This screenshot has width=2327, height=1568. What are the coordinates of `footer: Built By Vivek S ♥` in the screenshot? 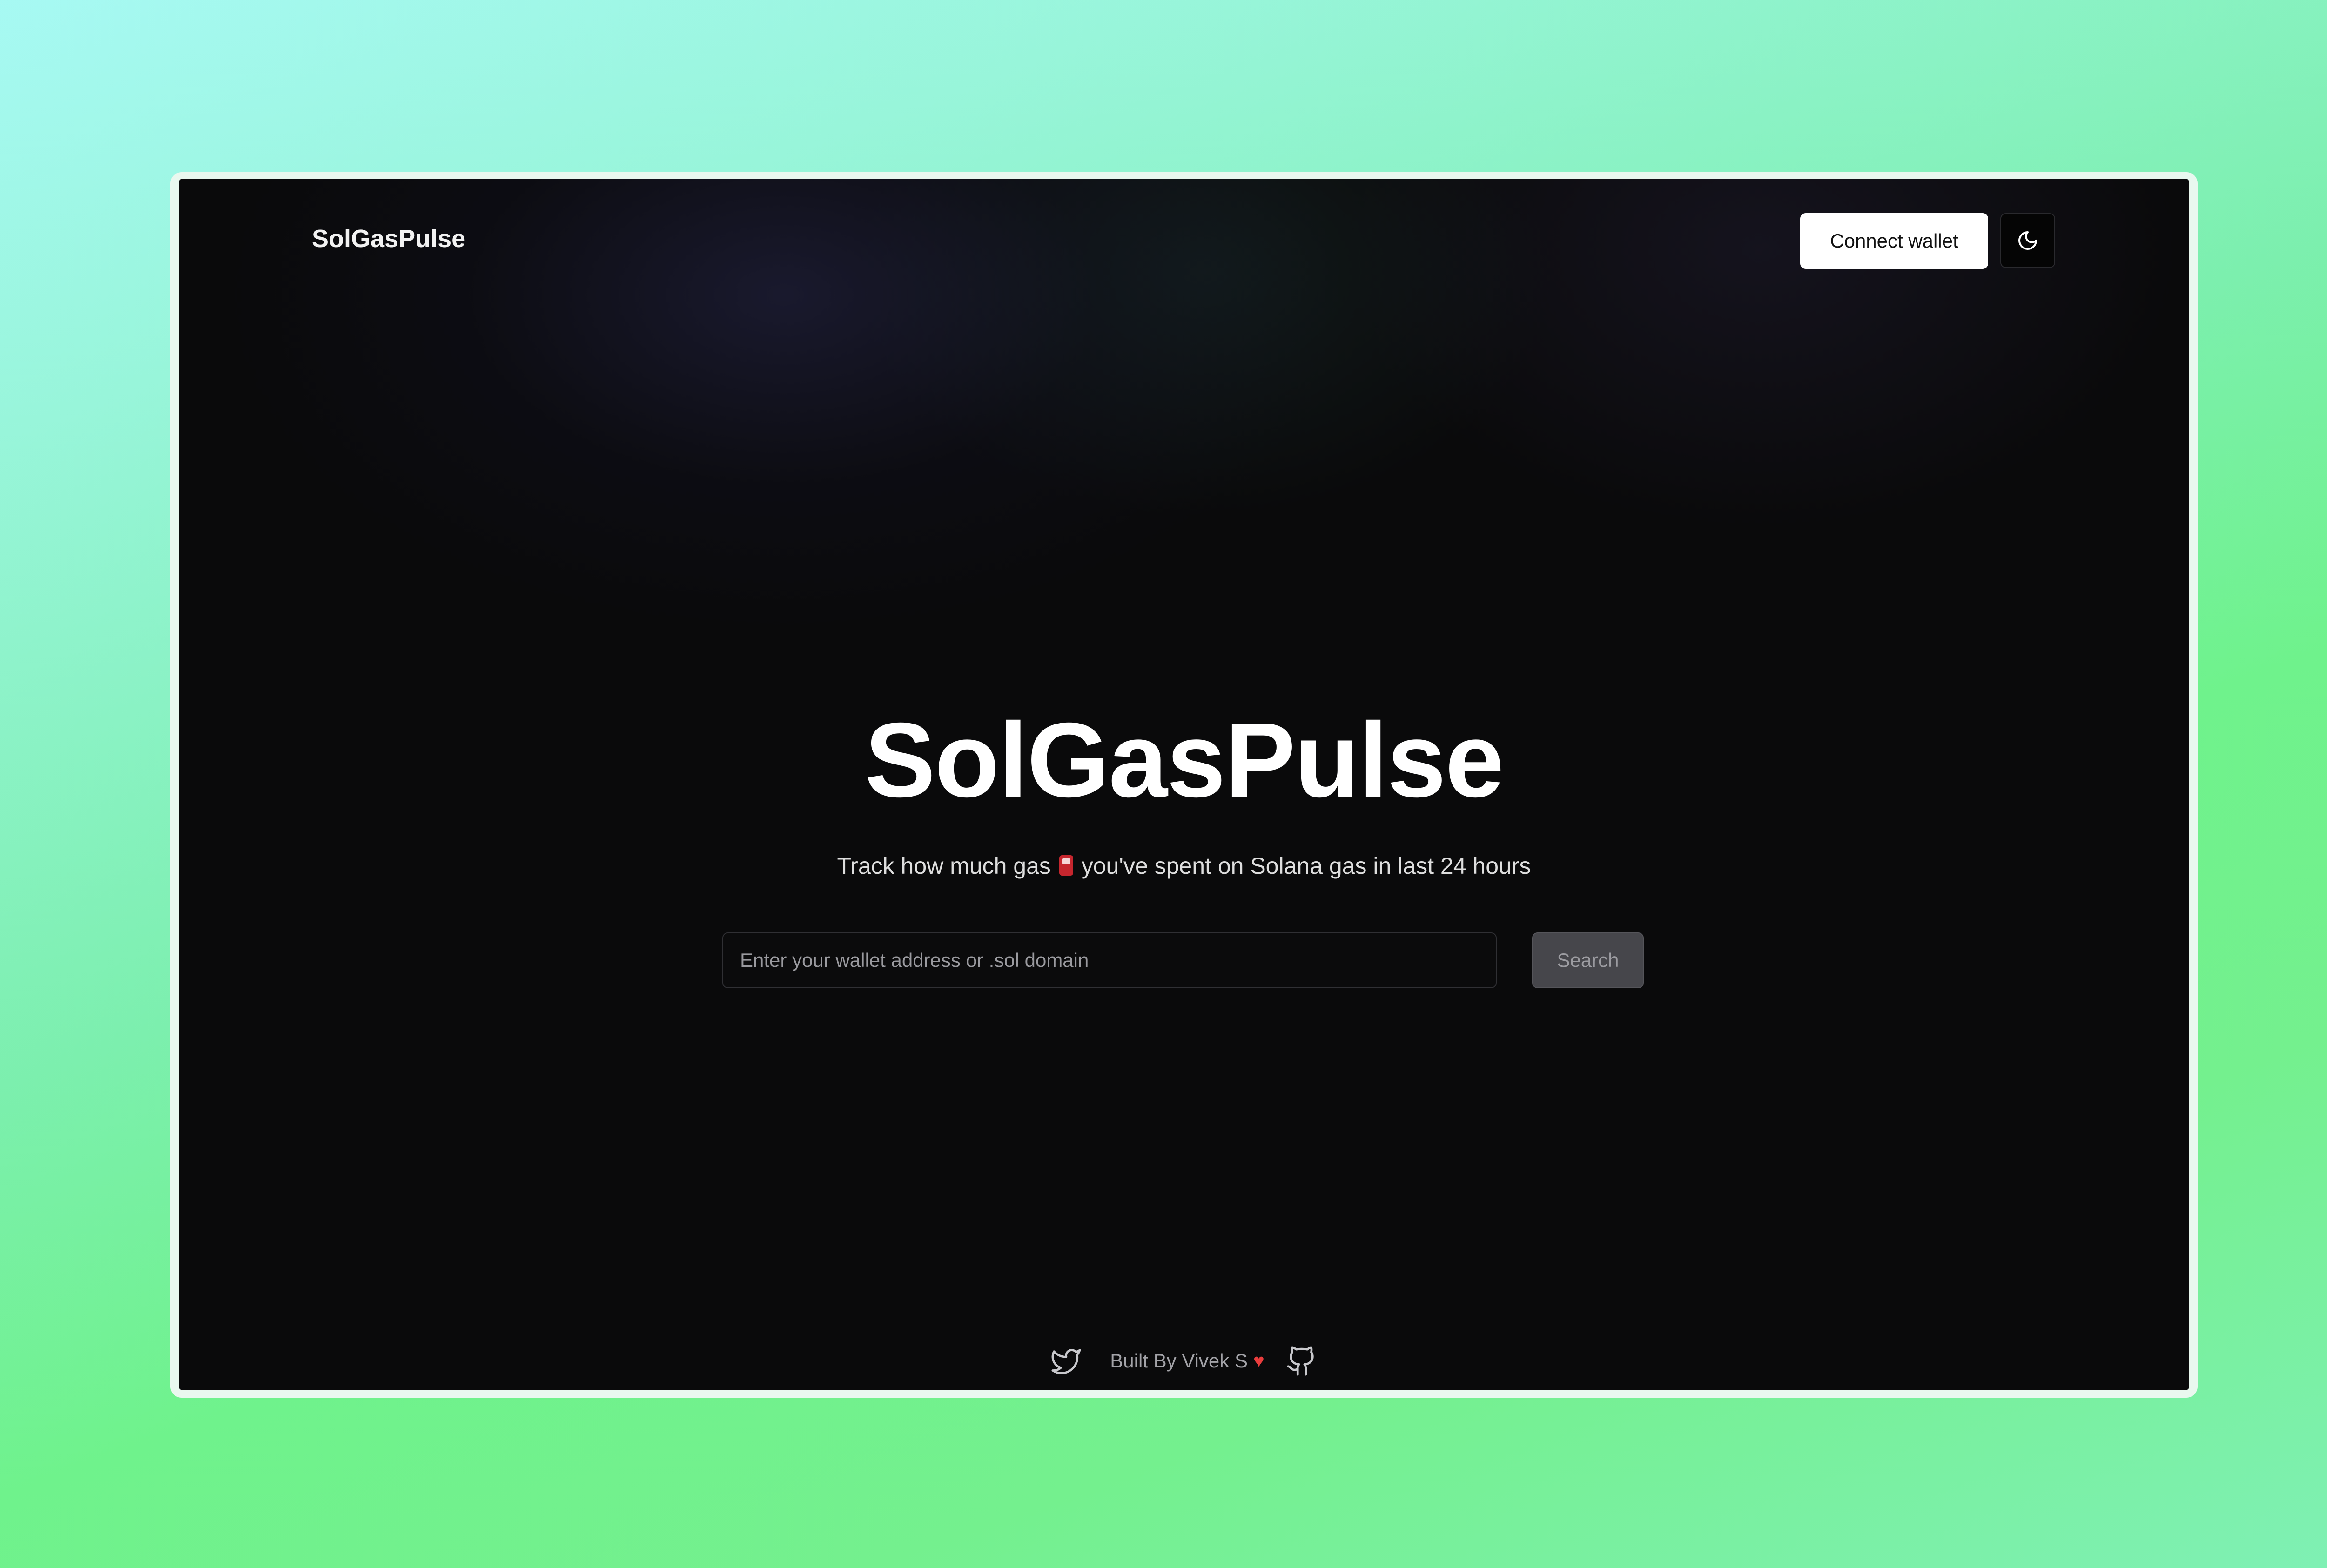 It's located at (1184, 1361).